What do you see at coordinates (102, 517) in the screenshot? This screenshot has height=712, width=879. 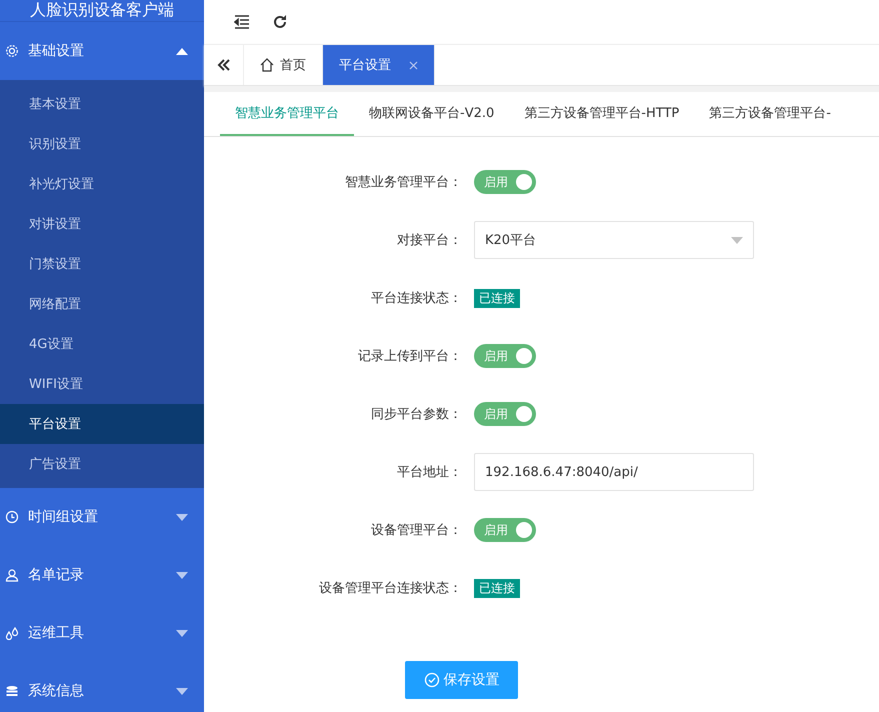 I see `menu-group: 时间组设置` at bounding box center [102, 517].